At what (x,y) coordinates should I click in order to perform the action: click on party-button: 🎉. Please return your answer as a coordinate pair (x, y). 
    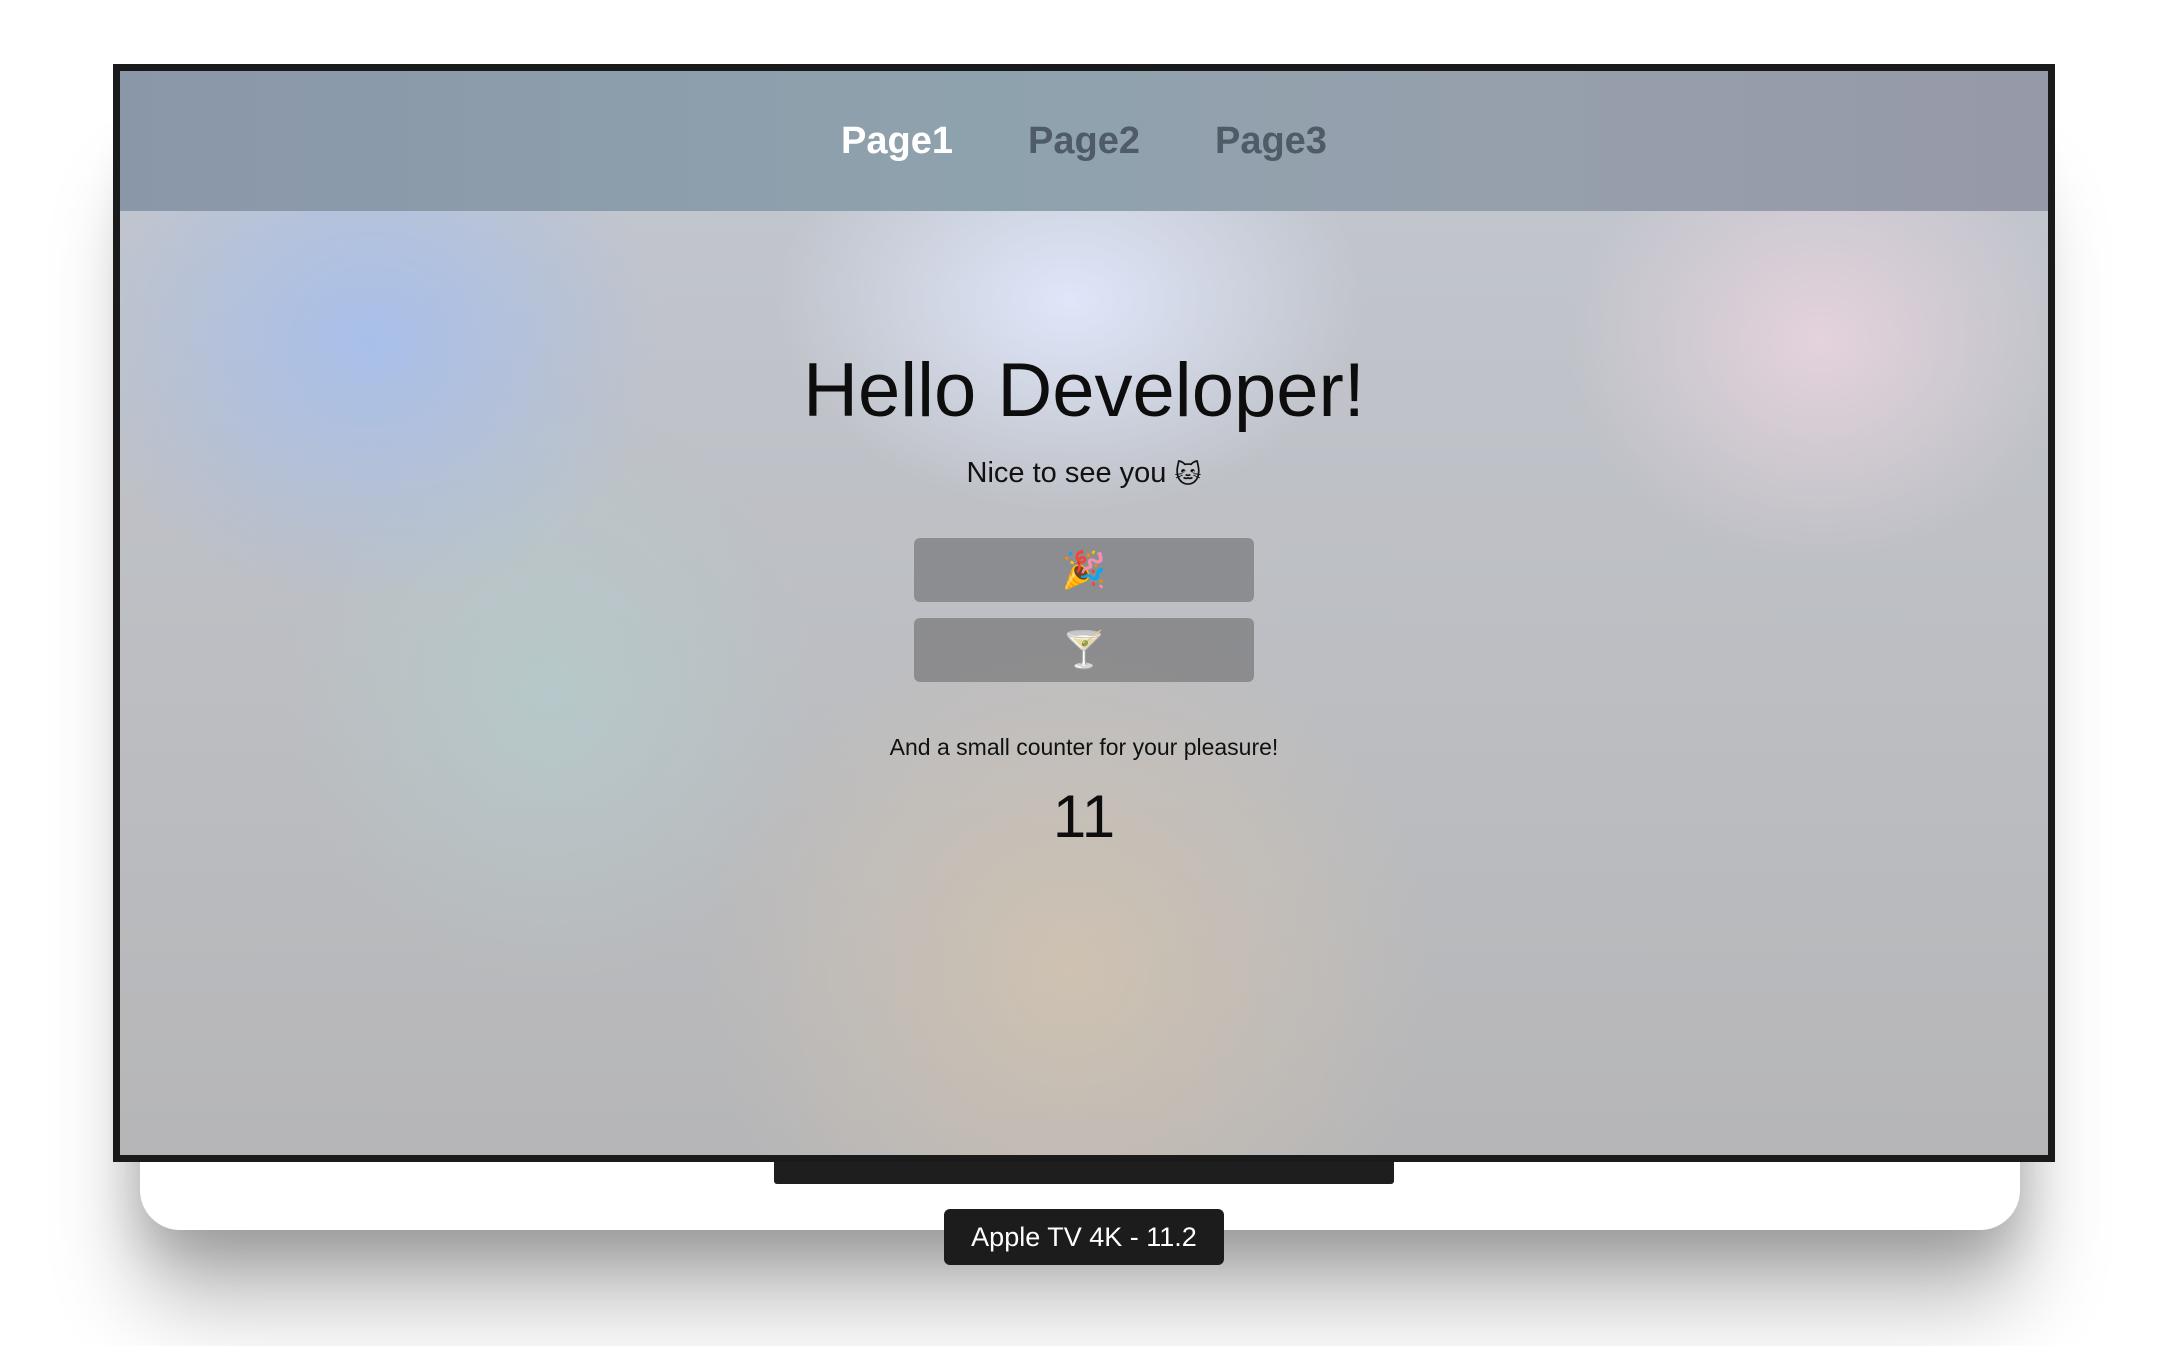
    Looking at the image, I should click on (1084, 570).